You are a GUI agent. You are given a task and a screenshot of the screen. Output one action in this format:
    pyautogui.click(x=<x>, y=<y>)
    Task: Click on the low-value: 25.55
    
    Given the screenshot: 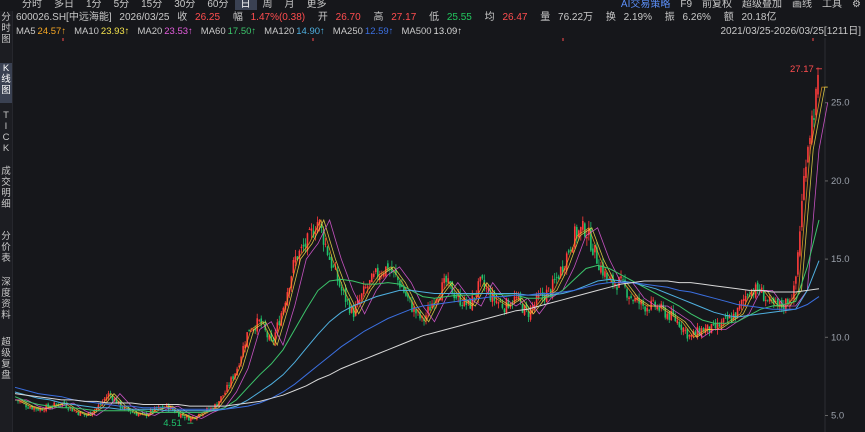 What is the action you would take?
    pyautogui.click(x=459, y=17)
    